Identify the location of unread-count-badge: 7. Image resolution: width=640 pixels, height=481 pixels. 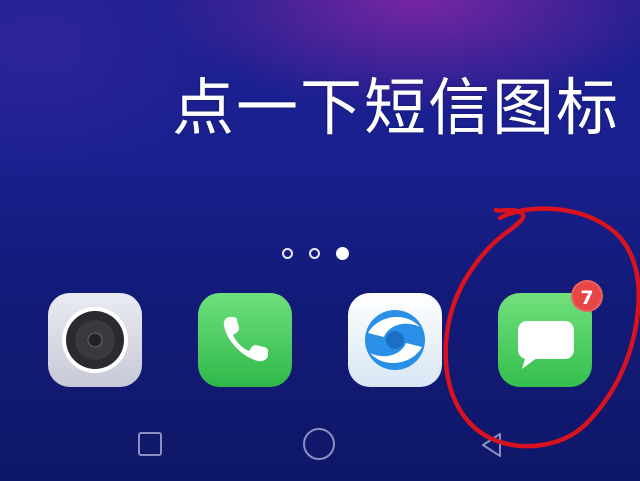
(587, 296).